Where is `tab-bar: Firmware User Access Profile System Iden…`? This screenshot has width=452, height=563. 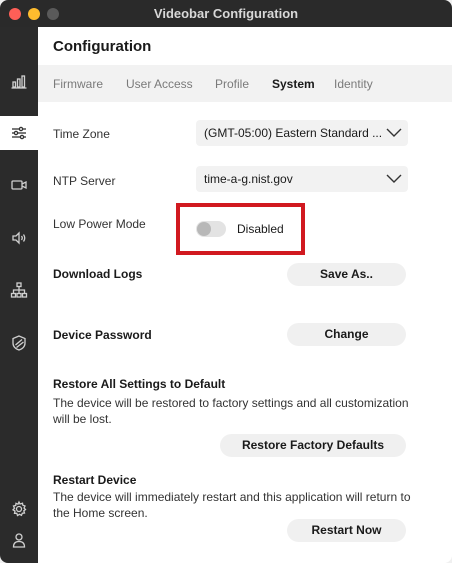
tab-bar: Firmware User Access Profile System Iden… is located at coordinates (245, 83).